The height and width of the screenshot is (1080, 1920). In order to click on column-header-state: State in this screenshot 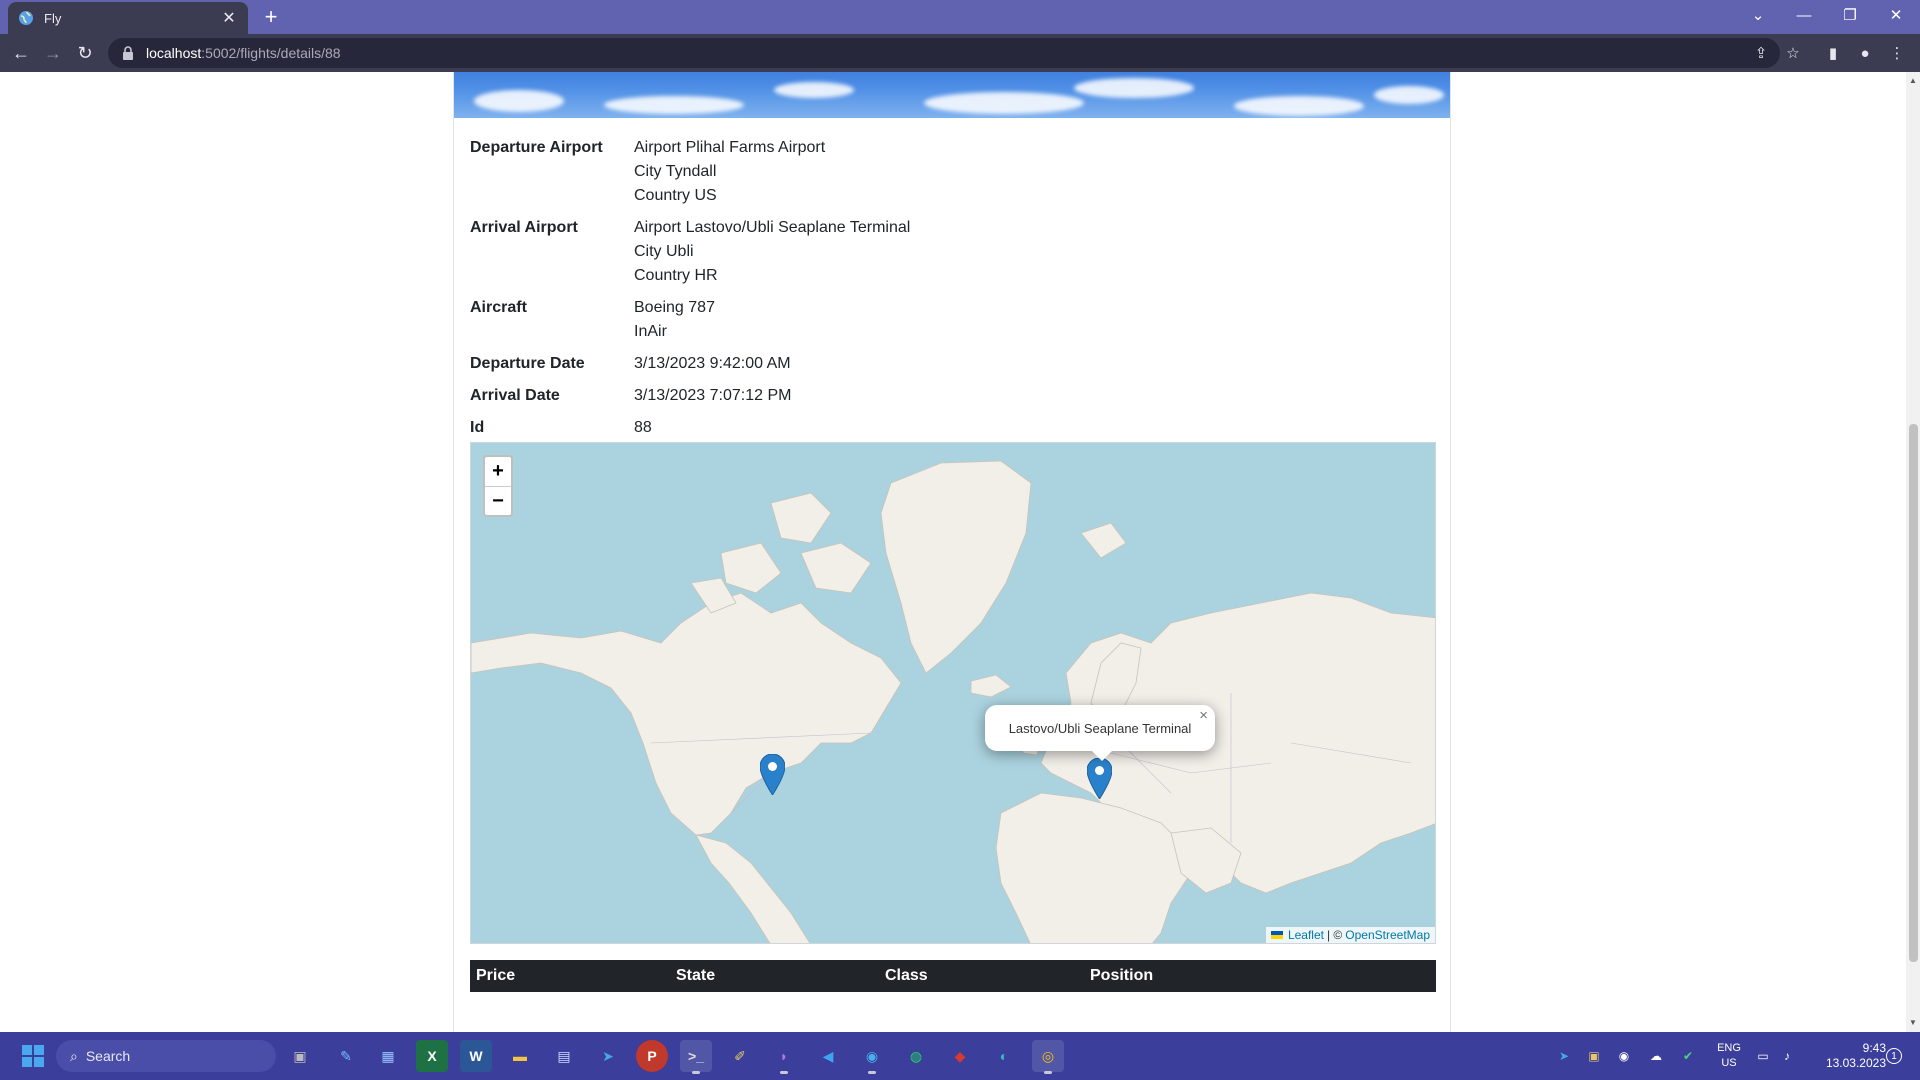, I will do `click(696, 975)`.